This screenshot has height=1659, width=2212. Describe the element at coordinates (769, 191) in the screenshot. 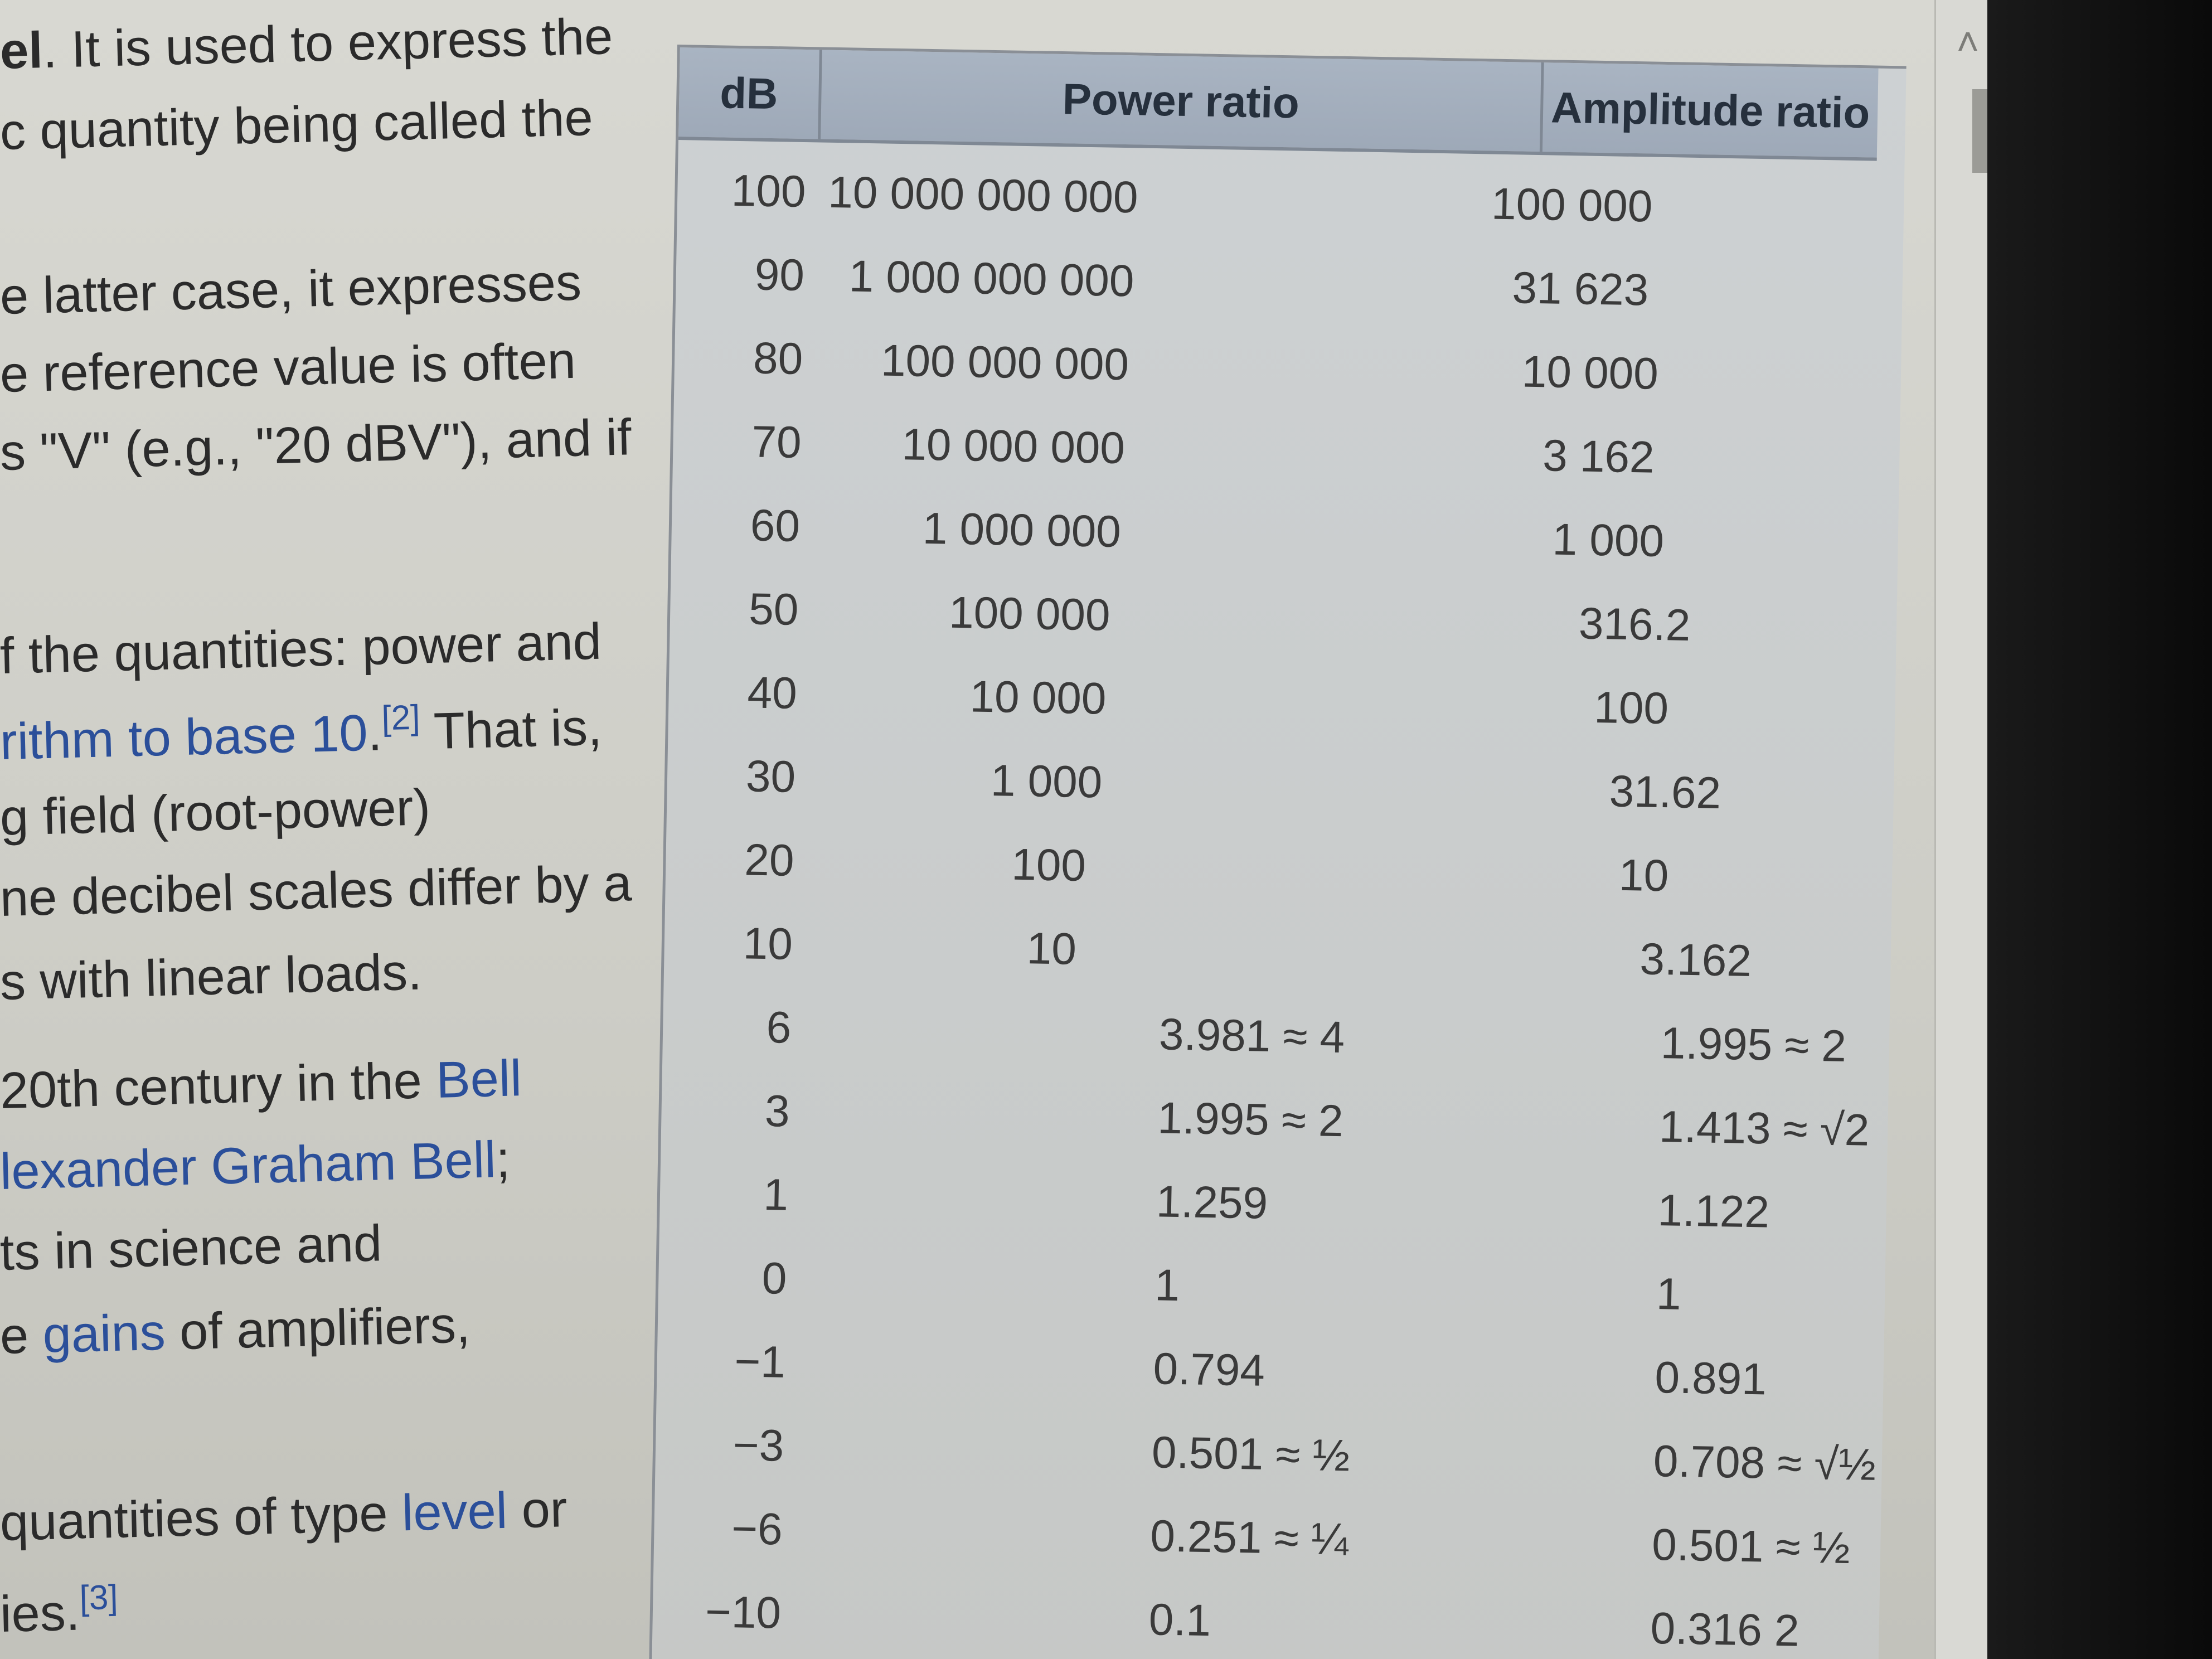

I see `cell-db: 100` at that location.